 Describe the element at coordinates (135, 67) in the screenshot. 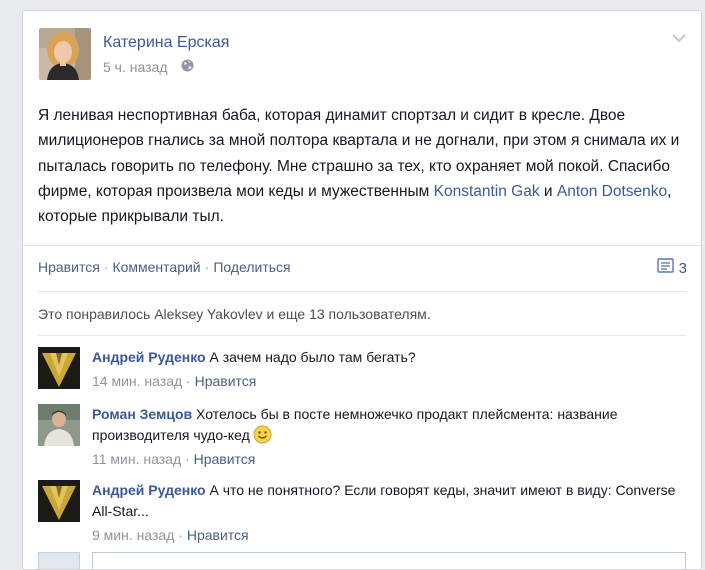

I see `post-timestamp: 5 ч. назад` at that location.